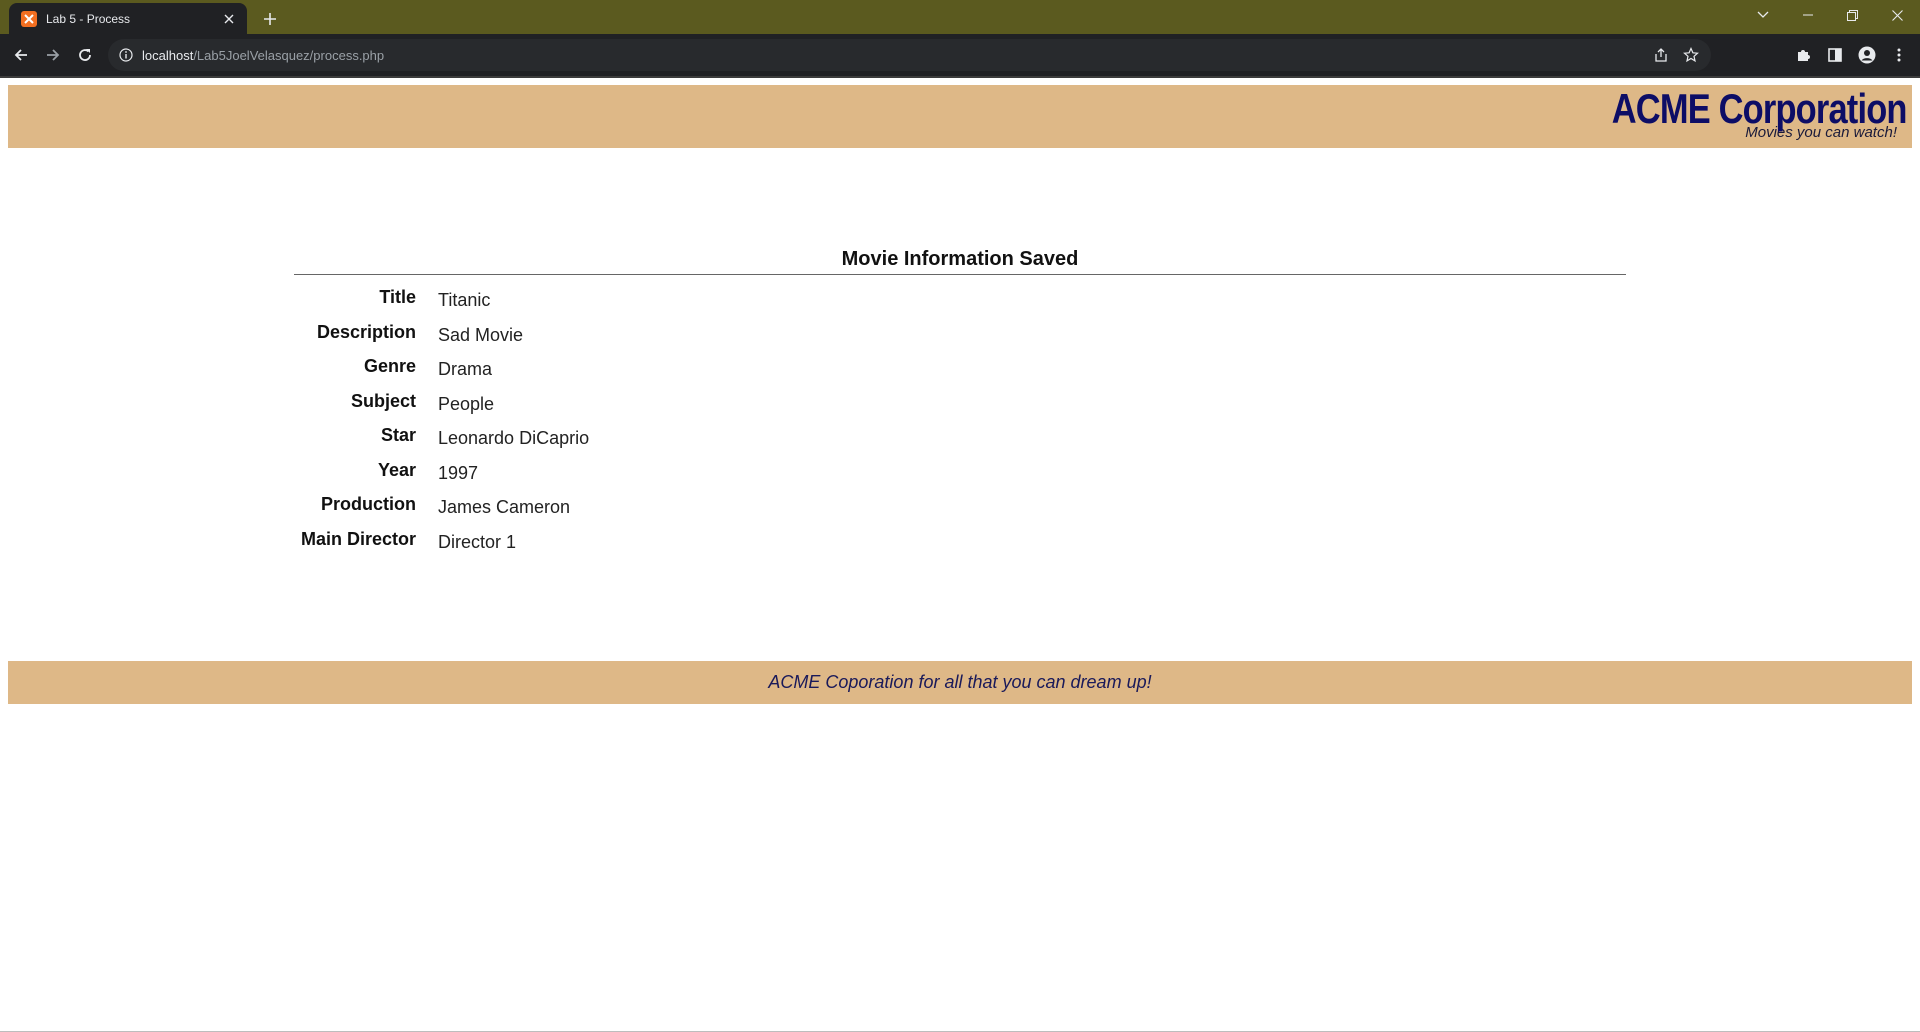  Describe the element at coordinates (53, 55) in the screenshot. I see `forward-arrow-icon` at that location.